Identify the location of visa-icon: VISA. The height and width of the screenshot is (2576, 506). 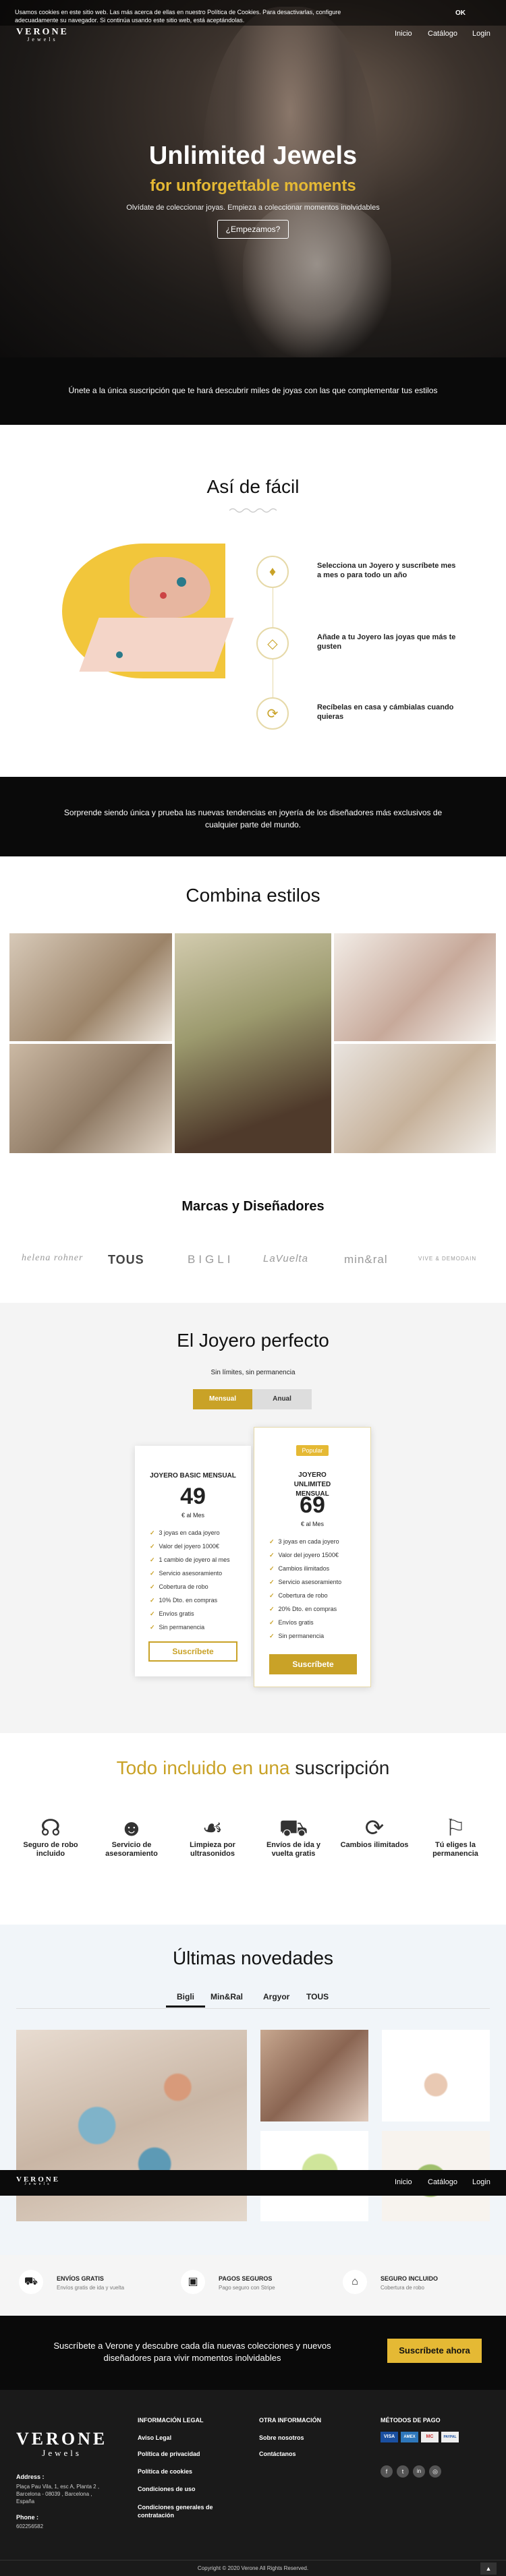
(390, 2437).